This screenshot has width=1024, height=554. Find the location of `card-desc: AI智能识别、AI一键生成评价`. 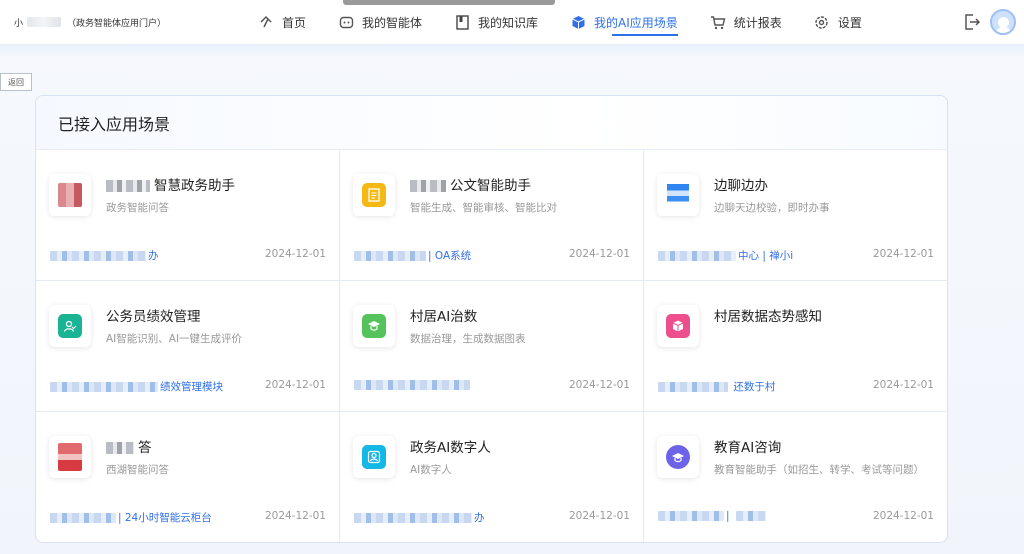

card-desc: AI智能识别、AI一键生成评价 is located at coordinates (174, 339).